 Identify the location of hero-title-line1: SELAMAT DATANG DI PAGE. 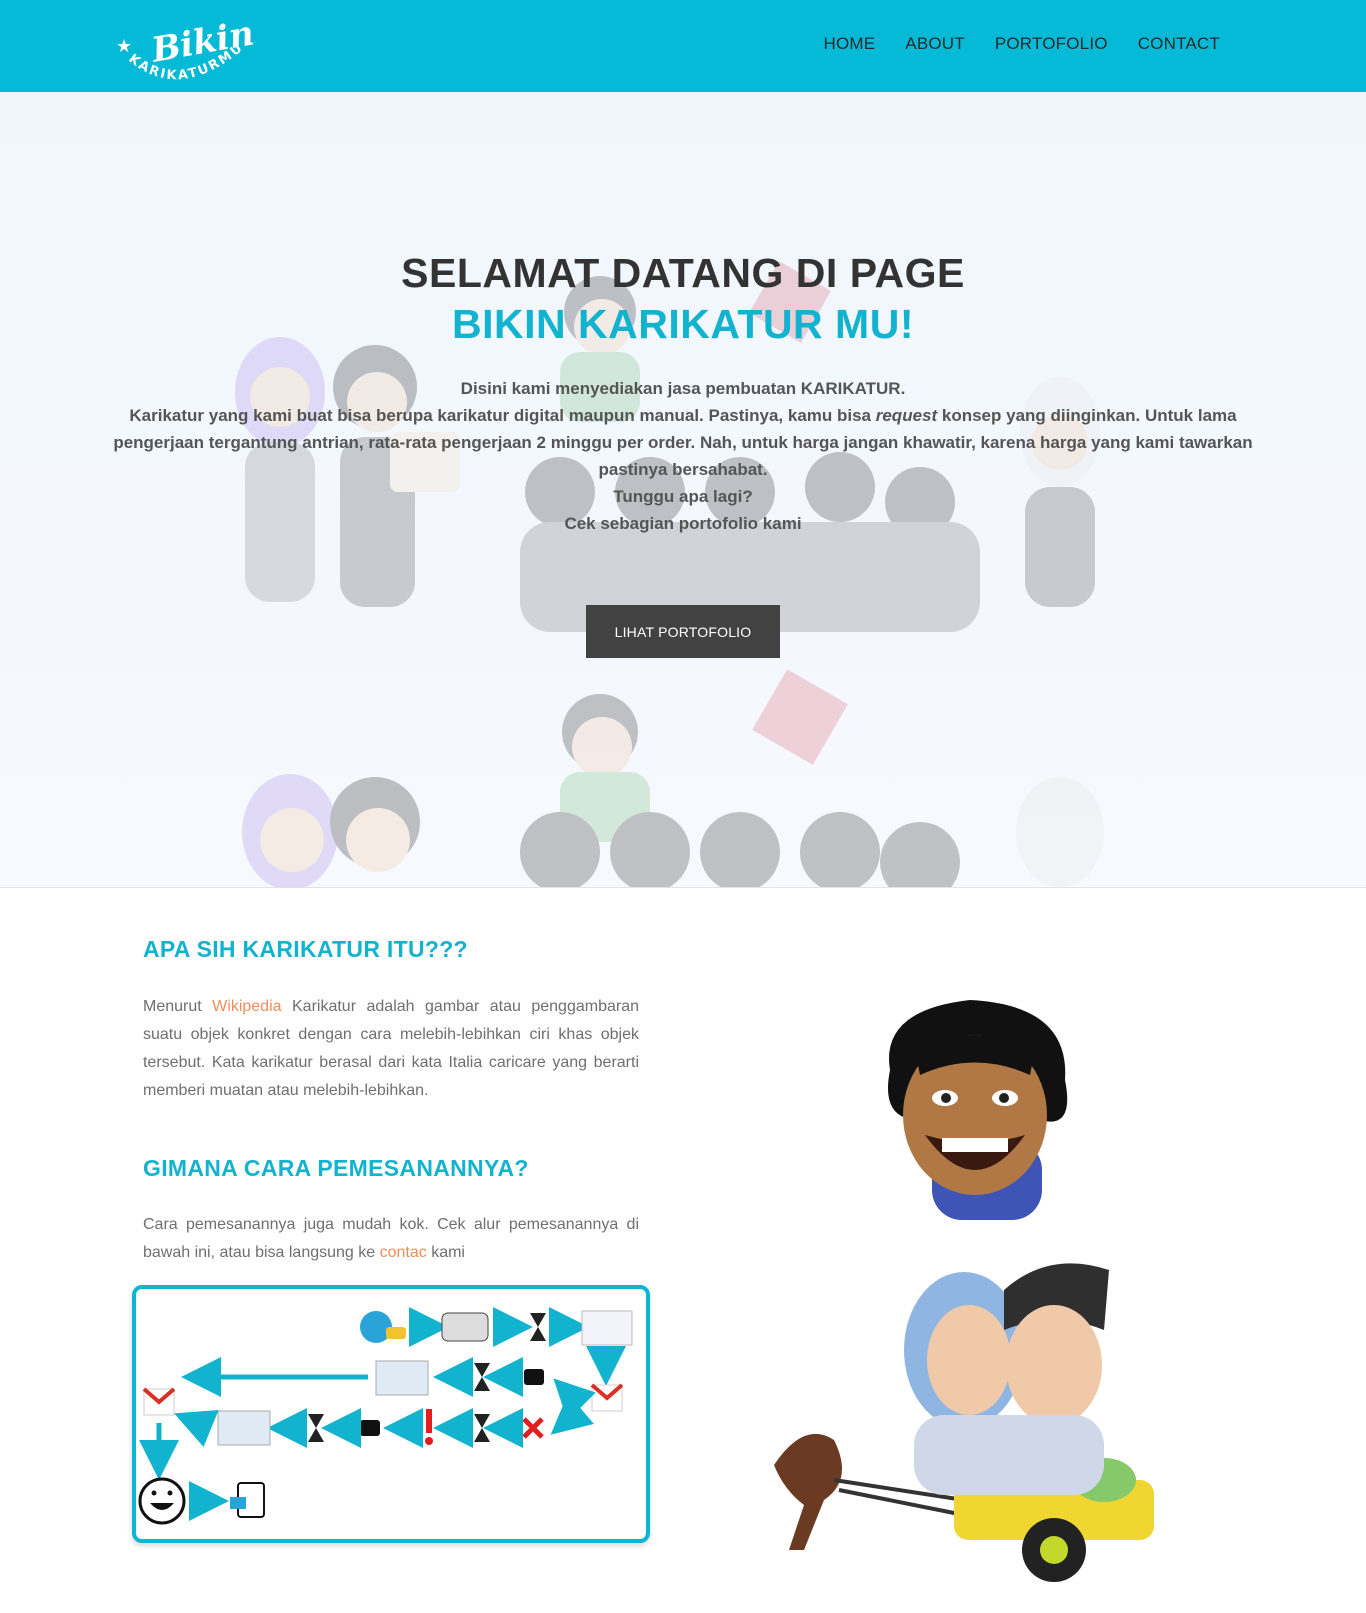
(683, 273).